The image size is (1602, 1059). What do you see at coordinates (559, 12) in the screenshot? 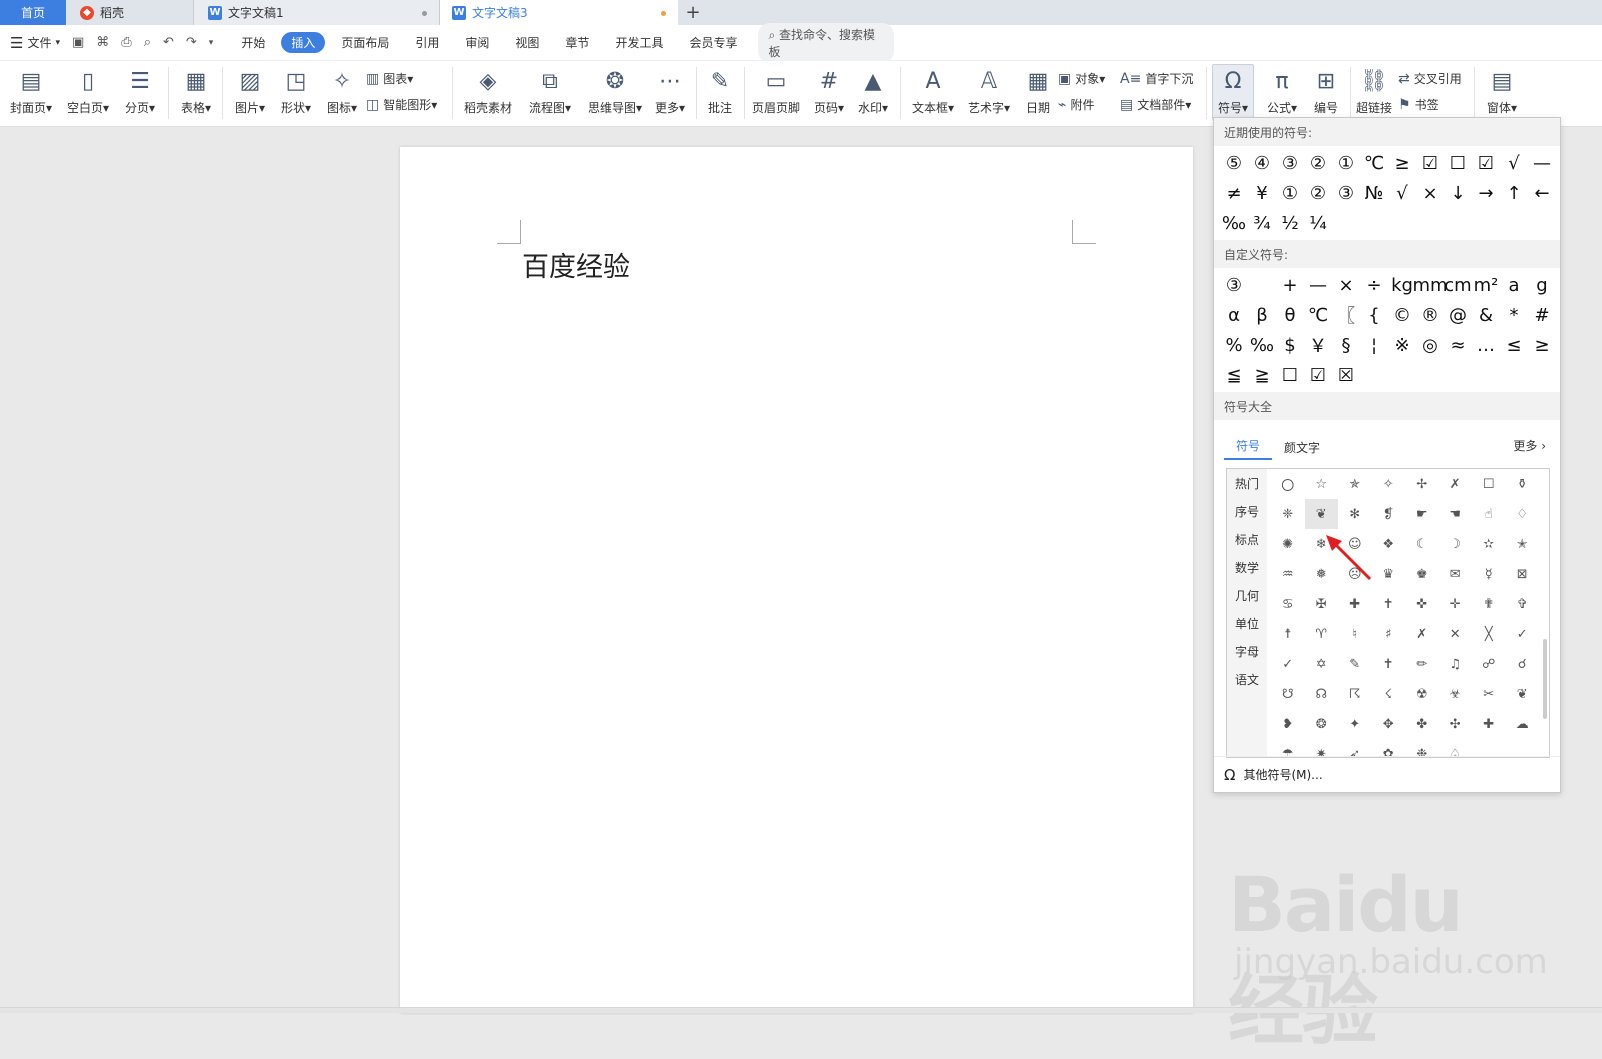
I see `tab-doc3: W 文字文稿3` at bounding box center [559, 12].